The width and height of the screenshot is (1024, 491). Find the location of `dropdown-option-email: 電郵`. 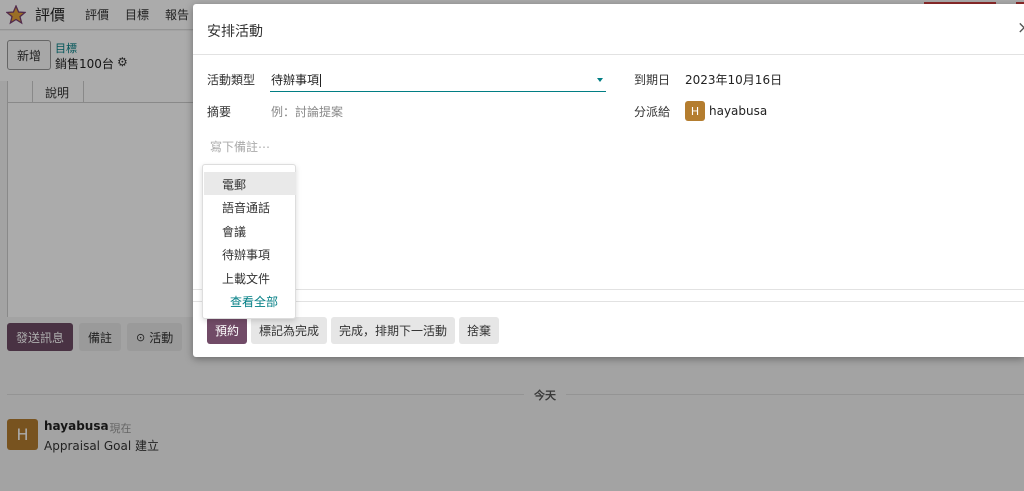

dropdown-option-email: 電郵 is located at coordinates (250, 183).